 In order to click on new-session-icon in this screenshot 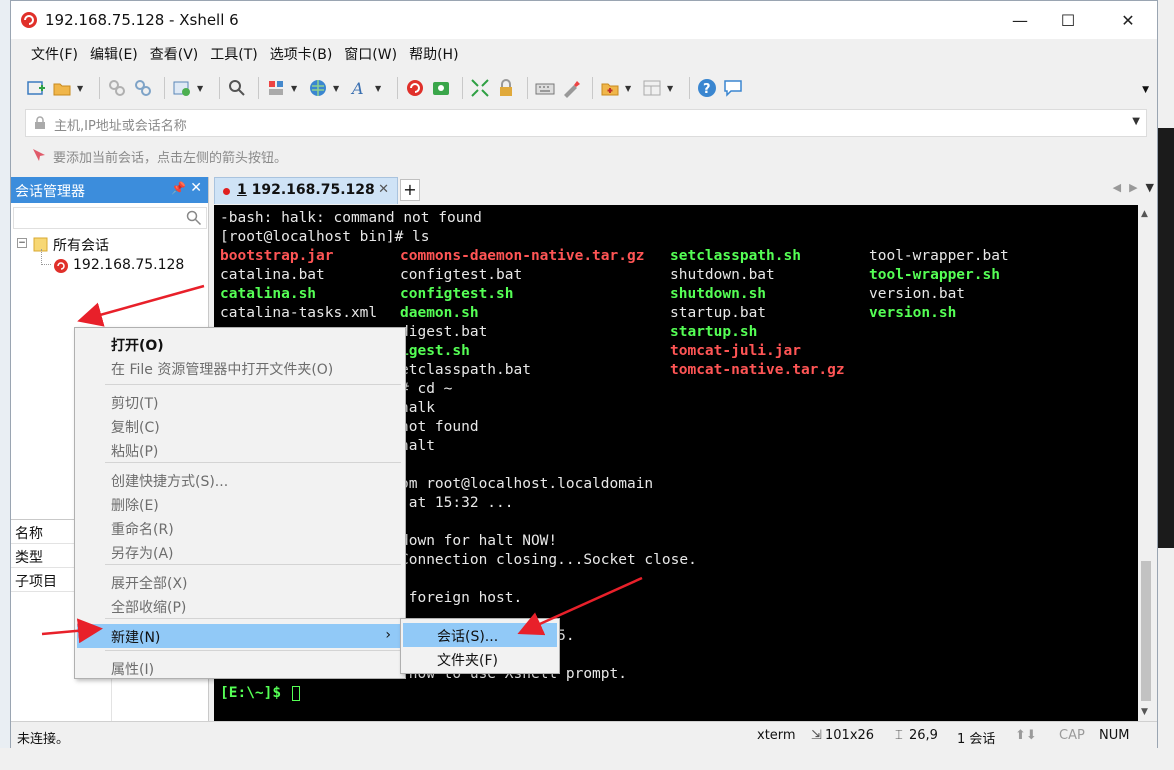, I will do `click(36, 88)`.